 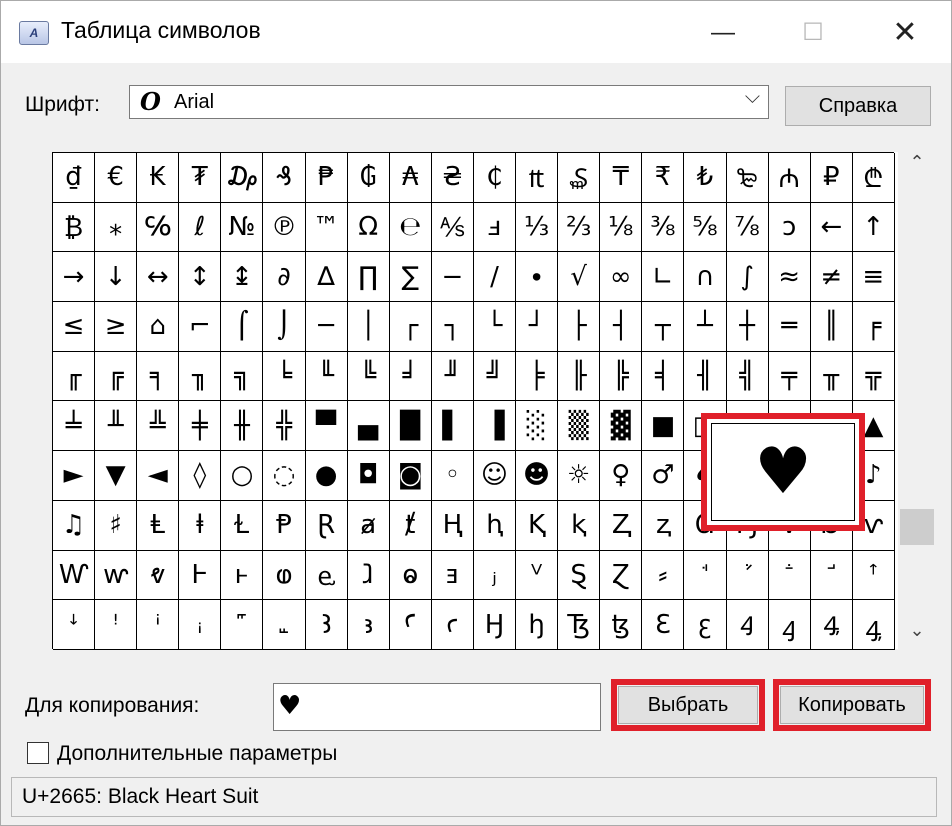 What do you see at coordinates (284, 426) in the screenshot?
I see `character-cell: ╬` at bounding box center [284, 426].